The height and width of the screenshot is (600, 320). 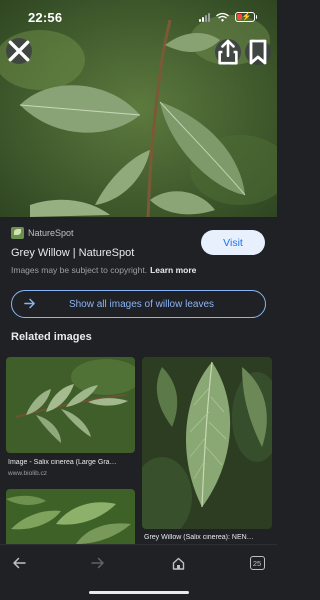 What do you see at coordinates (51, 337) in the screenshot?
I see `related-images-heading: Related images` at bounding box center [51, 337].